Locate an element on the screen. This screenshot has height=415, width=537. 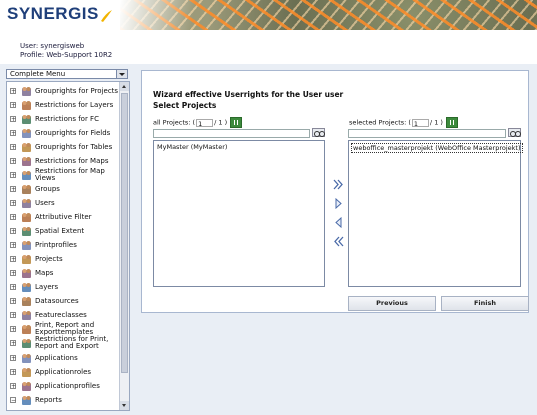
scroll-down-icon is located at coordinates (124, 405).